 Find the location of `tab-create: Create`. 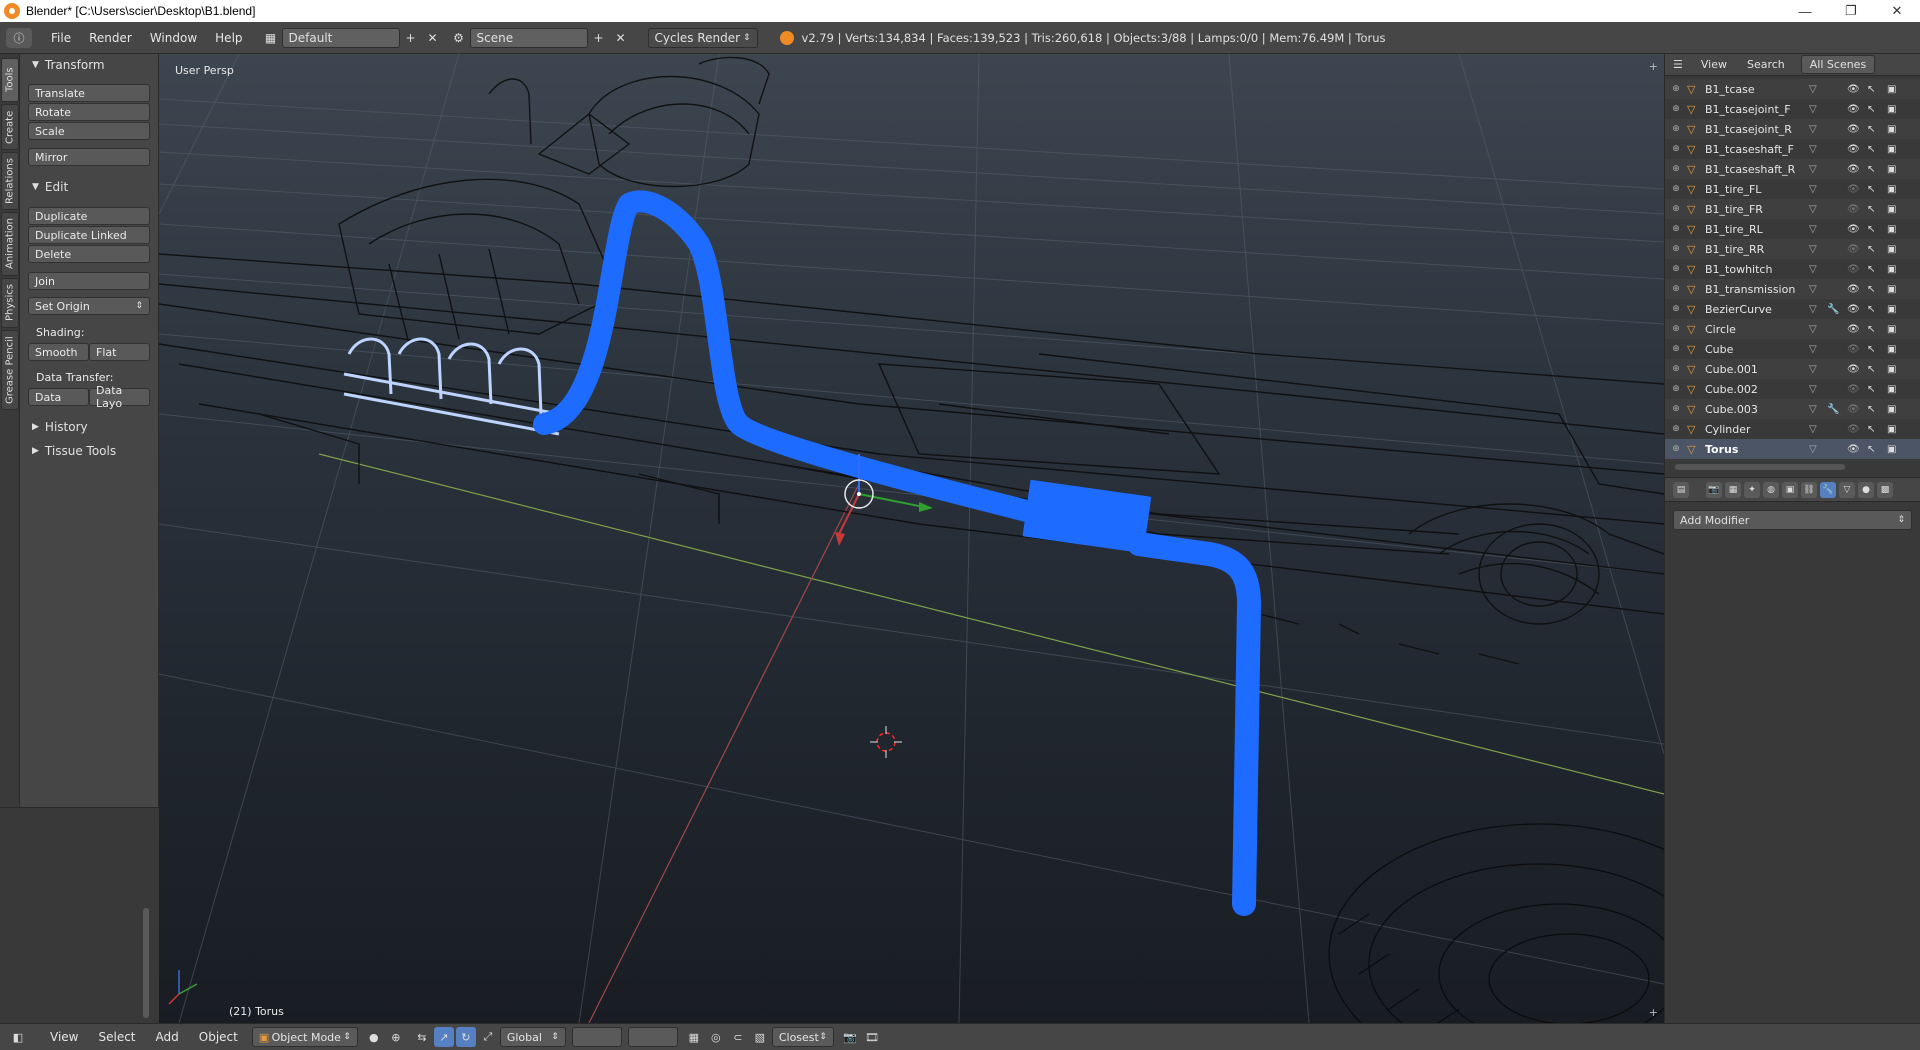

tab-create: Create is located at coordinates (10, 127).